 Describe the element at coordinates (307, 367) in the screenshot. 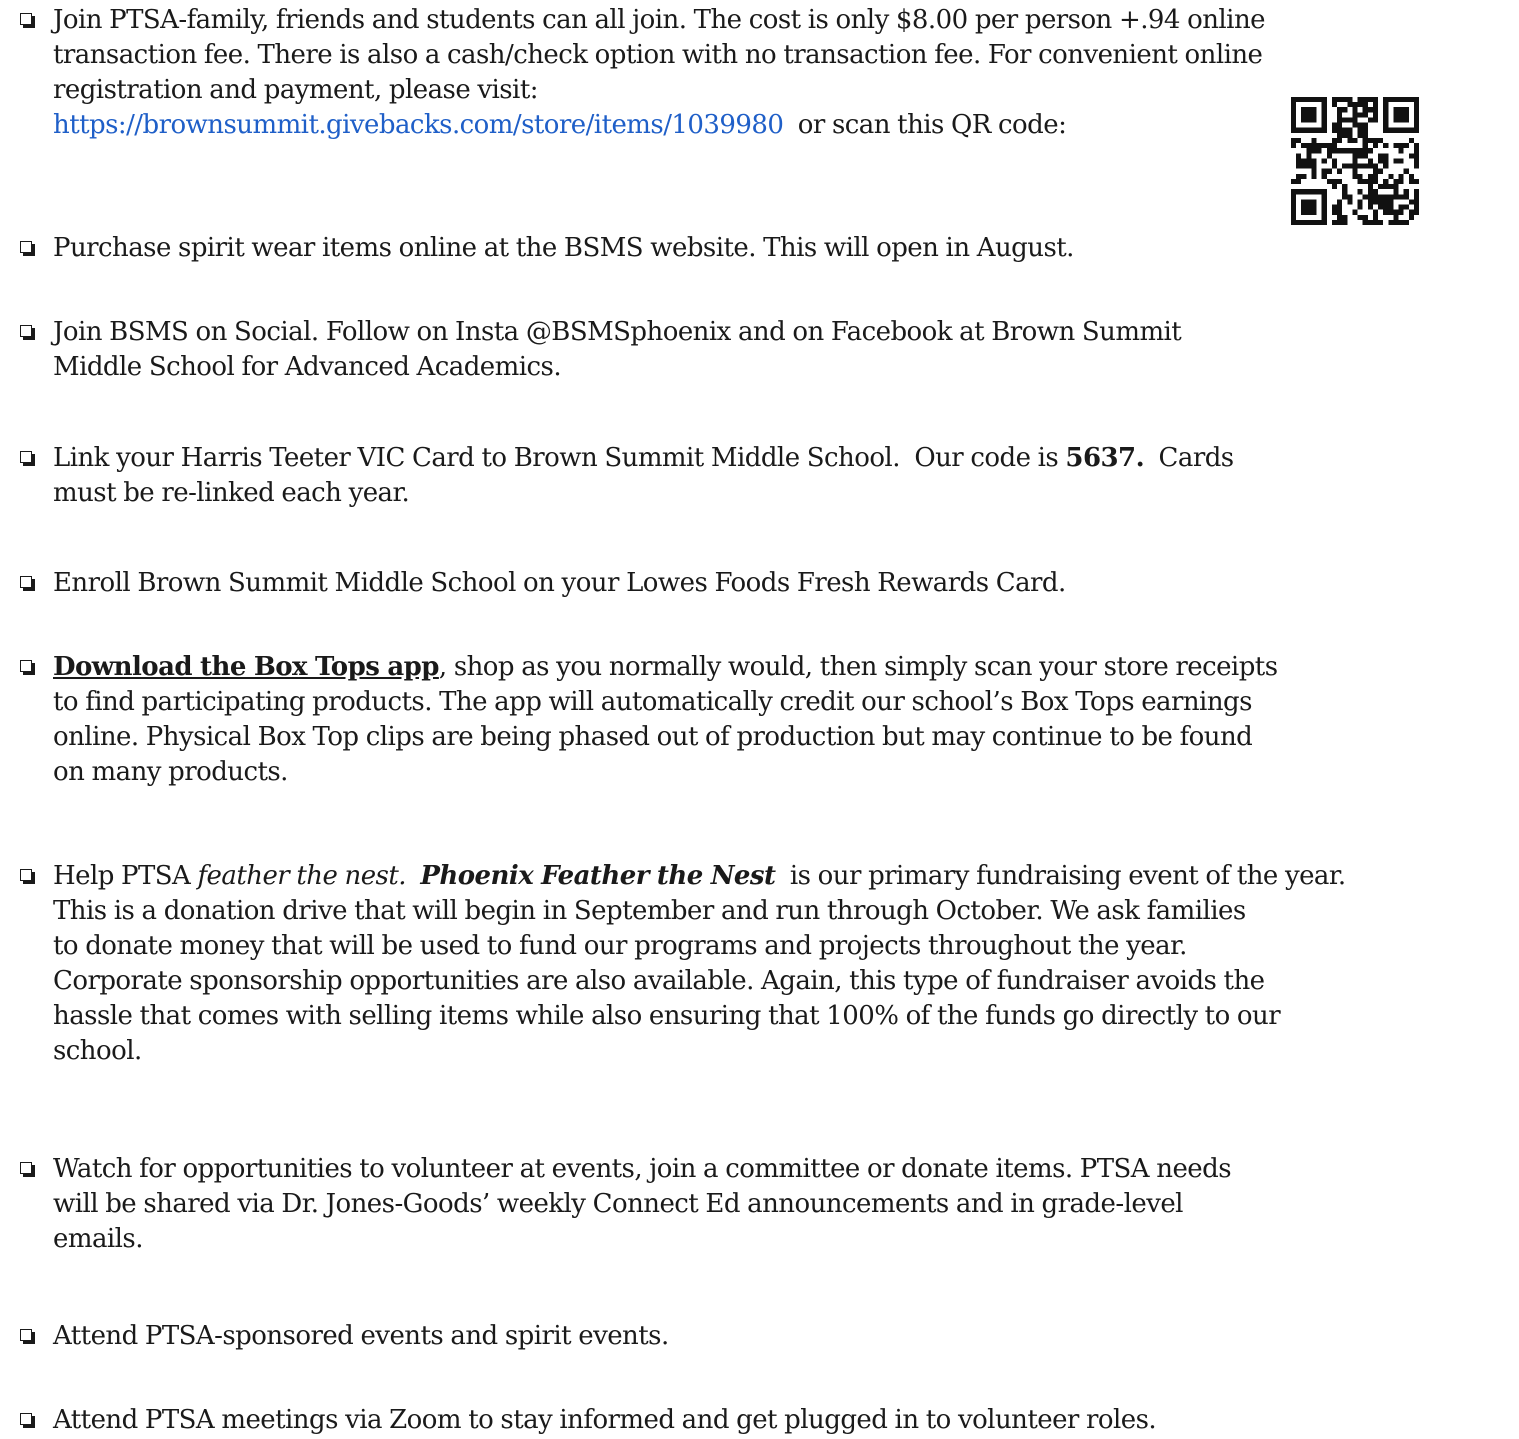

I see `social-line-2: Middle School for Advanced Academics.` at that location.